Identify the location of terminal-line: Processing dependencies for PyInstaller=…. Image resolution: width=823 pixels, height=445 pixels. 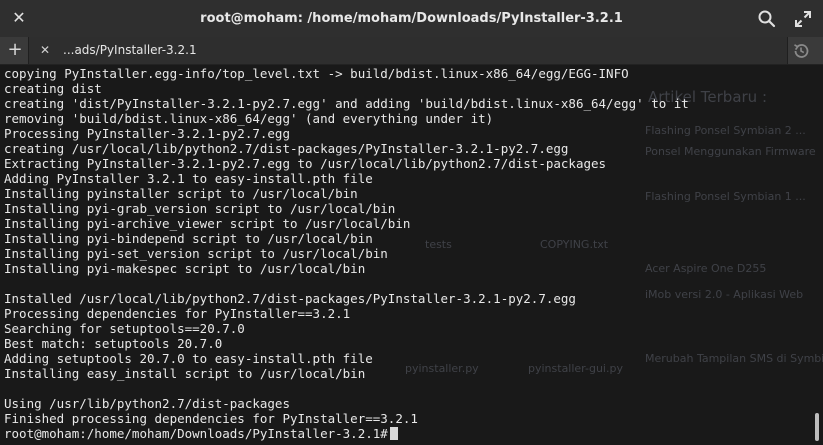
(177, 313).